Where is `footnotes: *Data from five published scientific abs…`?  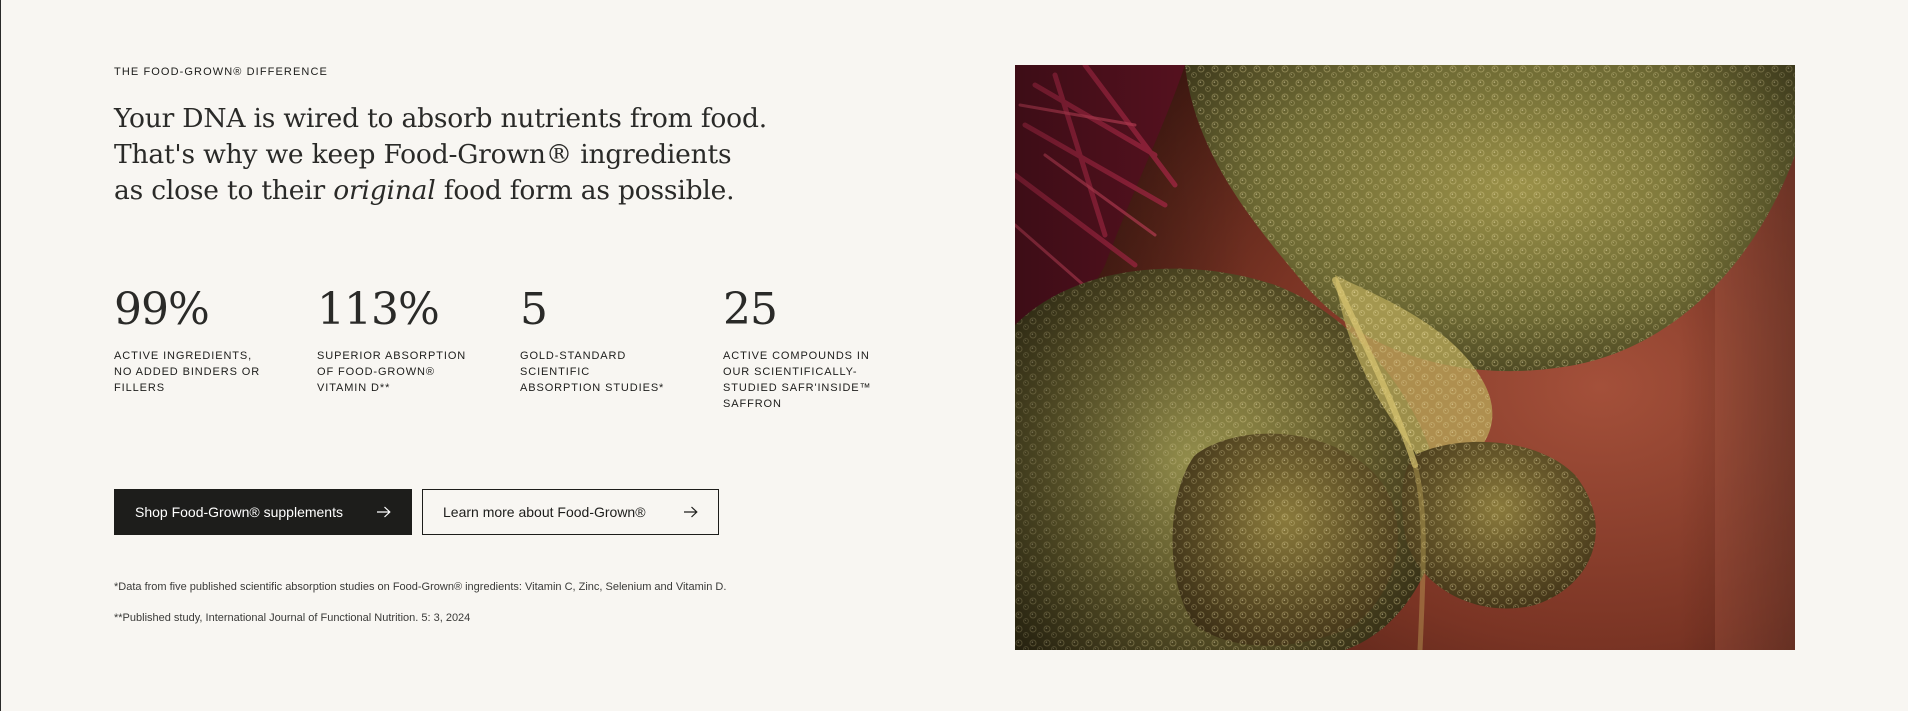 footnotes: *Data from five published scientific abs… is located at coordinates (420, 610).